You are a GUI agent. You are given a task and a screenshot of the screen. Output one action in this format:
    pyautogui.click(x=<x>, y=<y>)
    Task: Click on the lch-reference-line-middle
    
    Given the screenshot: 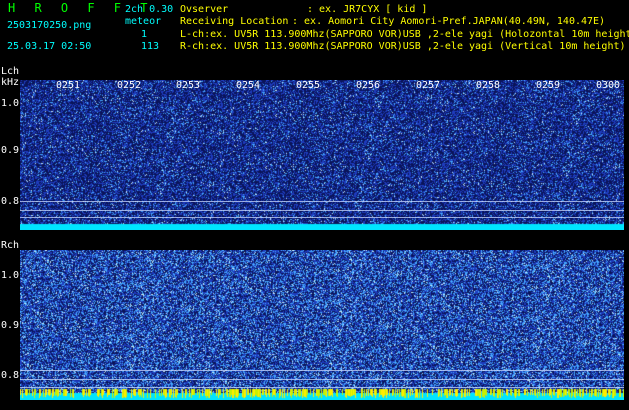 What is the action you would take?
    pyautogui.click(x=322, y=210)
    